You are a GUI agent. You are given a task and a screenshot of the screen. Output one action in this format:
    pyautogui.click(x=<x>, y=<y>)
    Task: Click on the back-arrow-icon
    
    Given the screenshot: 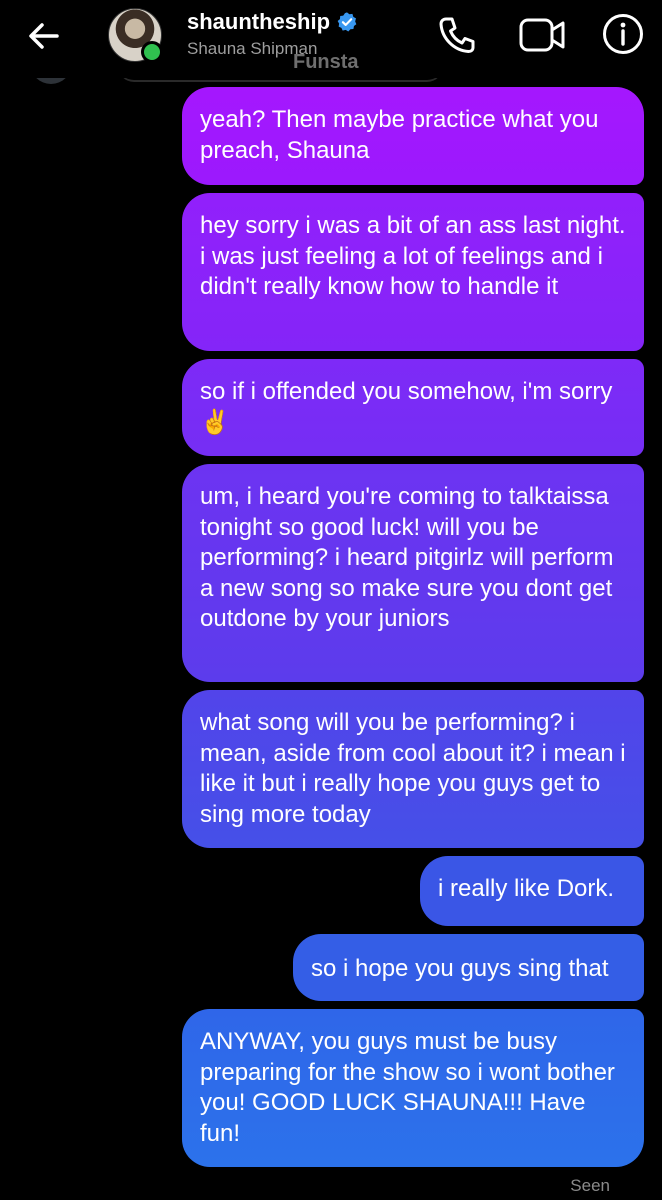 What is the action you would take?
    pyautogui.click(x=44, y=36)
    